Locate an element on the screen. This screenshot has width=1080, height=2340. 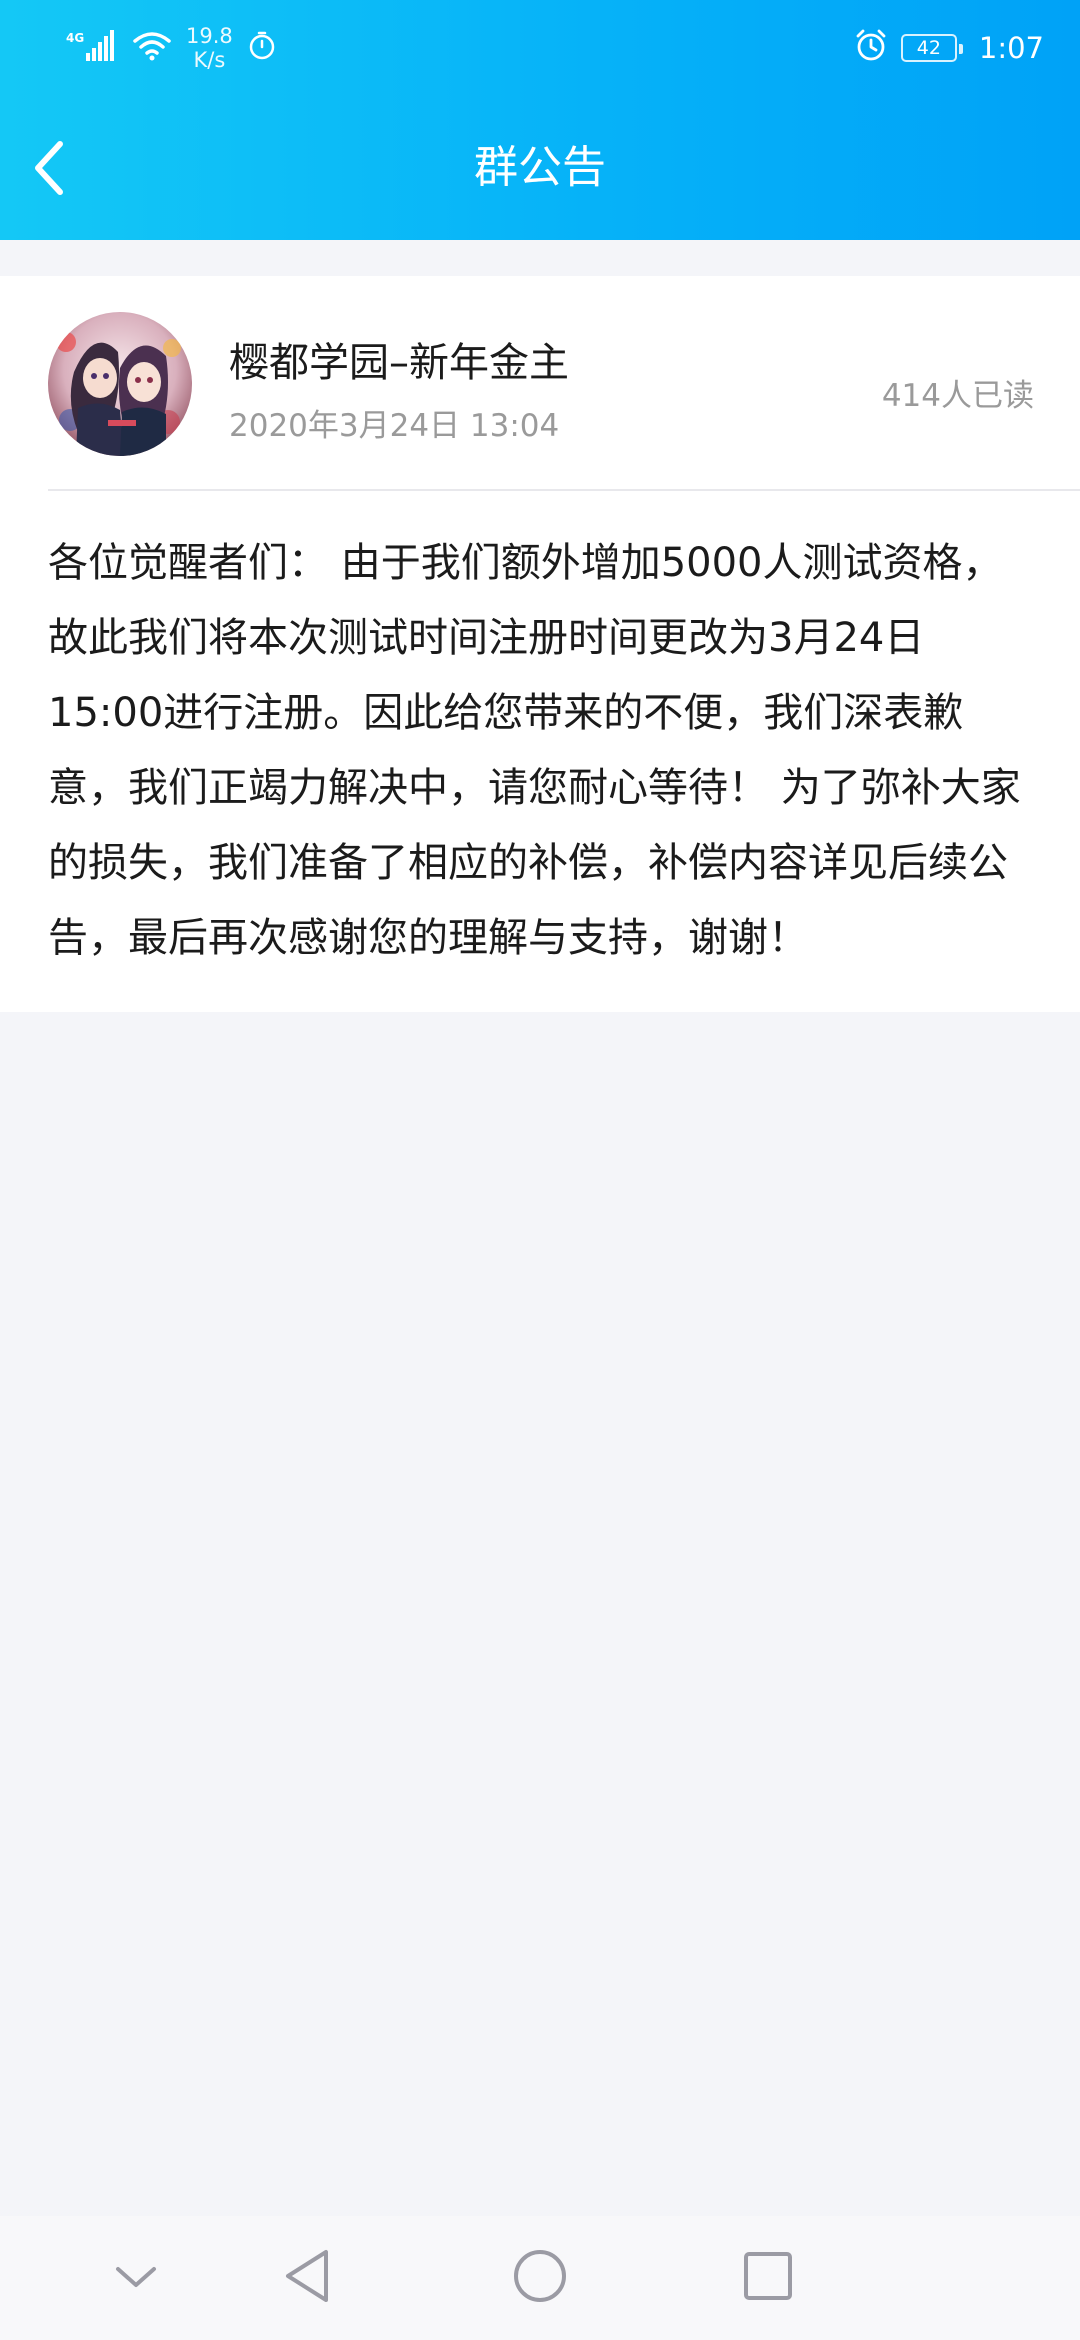
page-title: 群公告 is located at coordinates (540, 167).